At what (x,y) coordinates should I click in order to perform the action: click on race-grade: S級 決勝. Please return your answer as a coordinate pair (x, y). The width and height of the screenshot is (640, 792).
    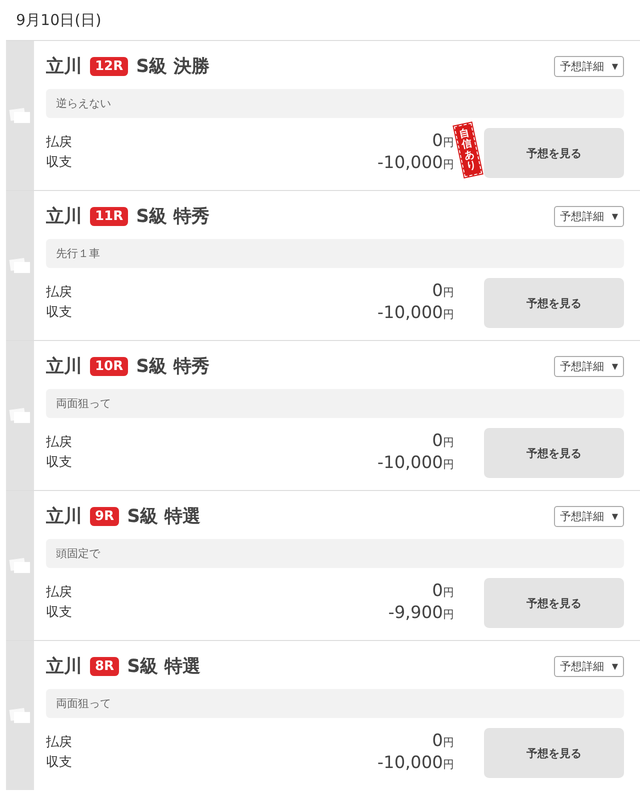
    Looking at the image, I should click on (173, 66).